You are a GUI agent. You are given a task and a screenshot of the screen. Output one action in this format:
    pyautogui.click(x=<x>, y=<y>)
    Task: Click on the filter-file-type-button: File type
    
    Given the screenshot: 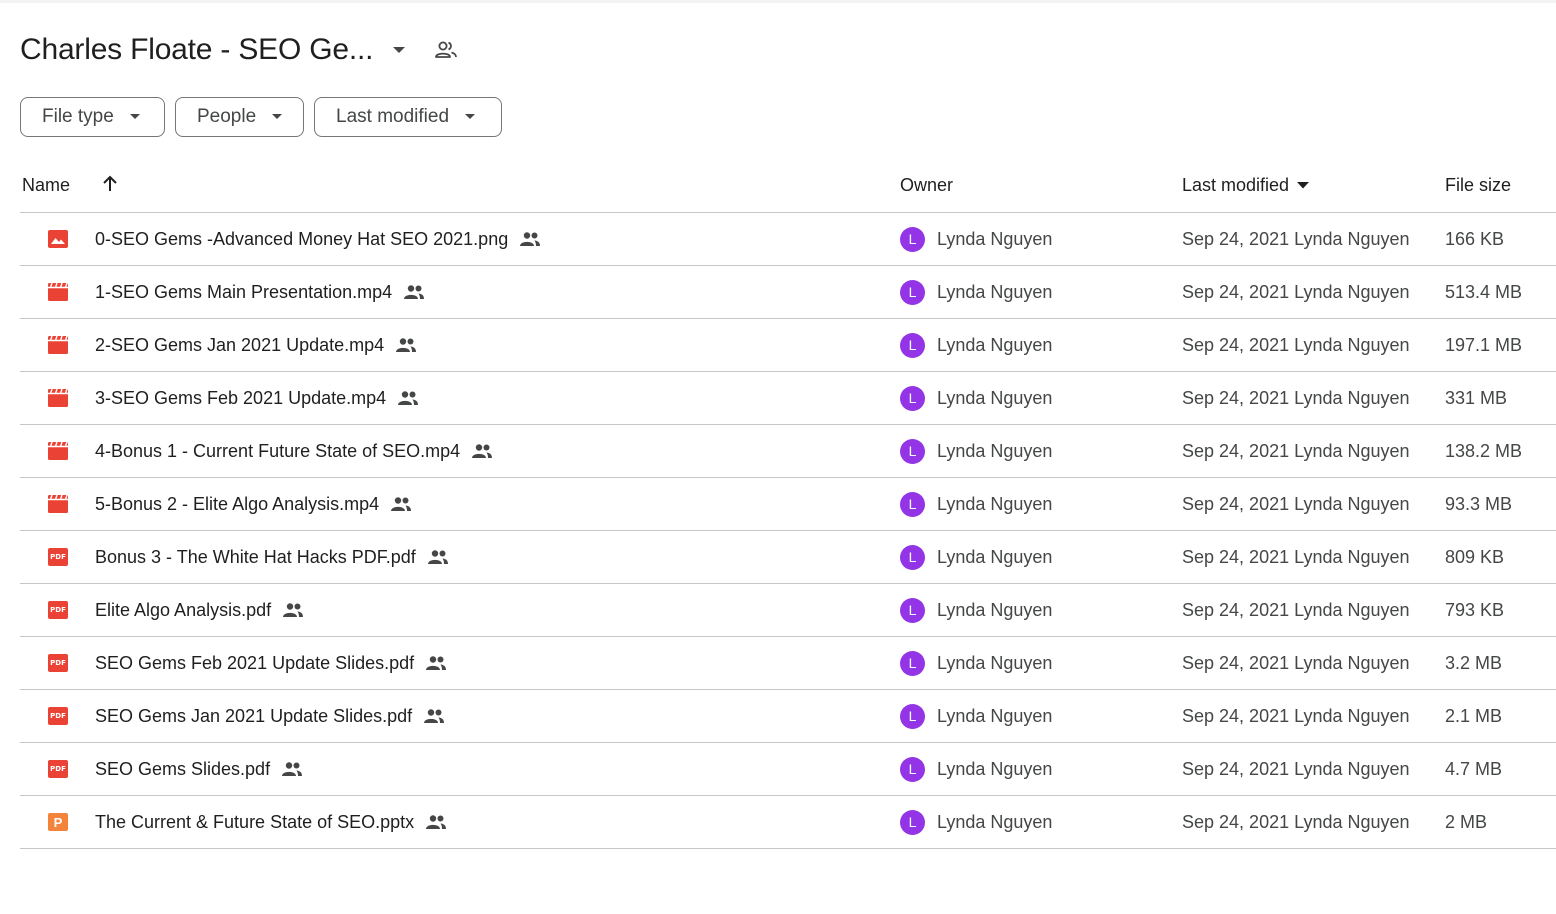 What is the action you would take?
    pyautogui.click(x=92, y=117)
    